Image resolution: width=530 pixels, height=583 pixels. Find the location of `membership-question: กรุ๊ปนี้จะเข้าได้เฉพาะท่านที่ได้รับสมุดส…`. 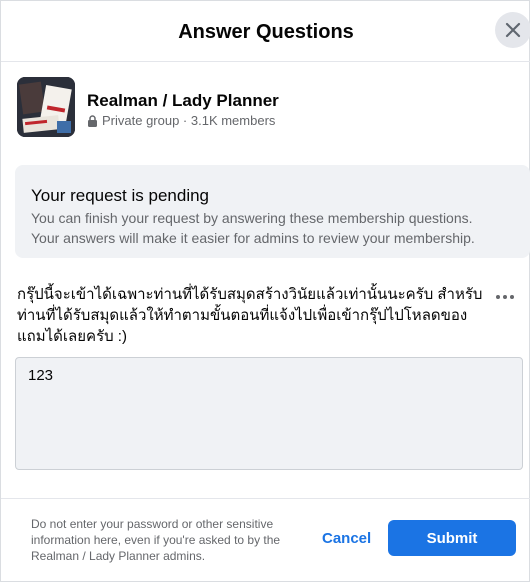

membership-question: กรุ๊ปนี้จะเข้าได้เฉพาะท่านที่ได้รับสมุดส… is located at coordinates (250, 315).